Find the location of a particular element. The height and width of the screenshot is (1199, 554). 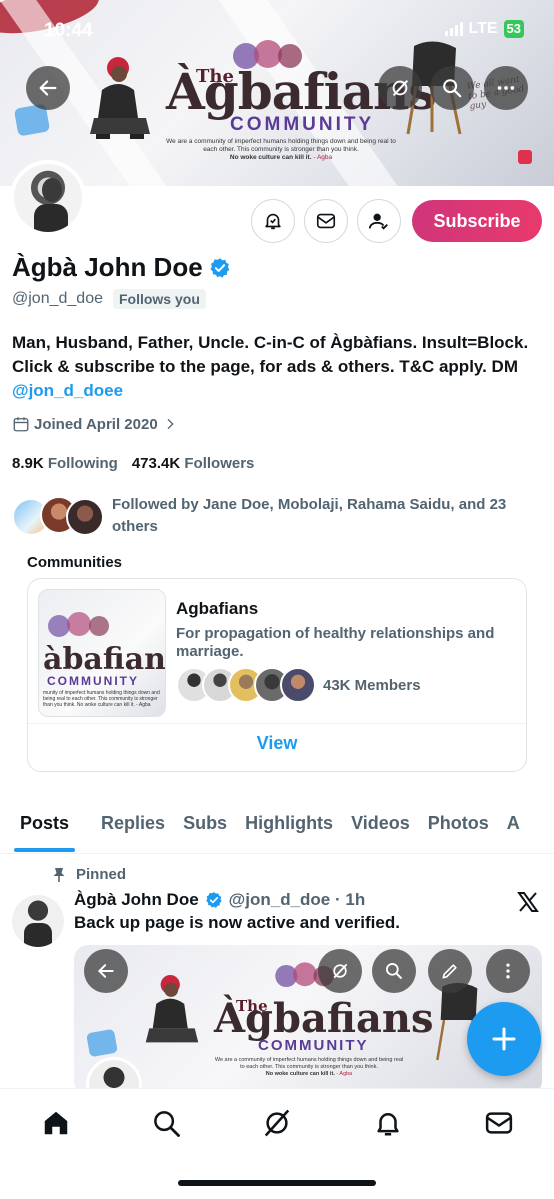

tab-posts: Posts is located at coordinates (44, 826).